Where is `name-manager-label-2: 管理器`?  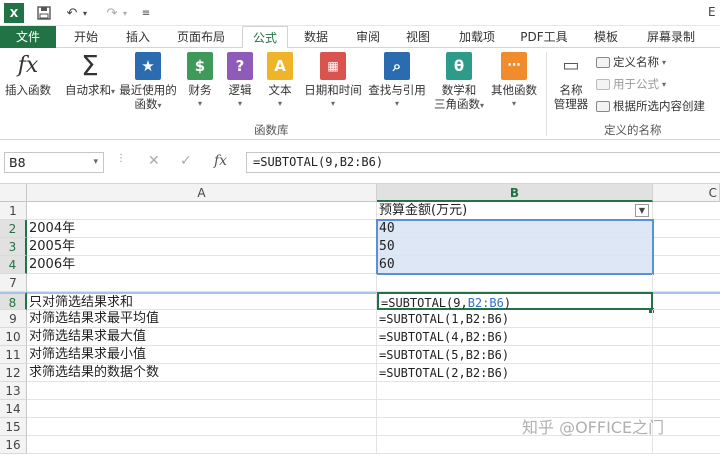 name-manager-label-2: 管理器 is located at coordinates (571, 104).